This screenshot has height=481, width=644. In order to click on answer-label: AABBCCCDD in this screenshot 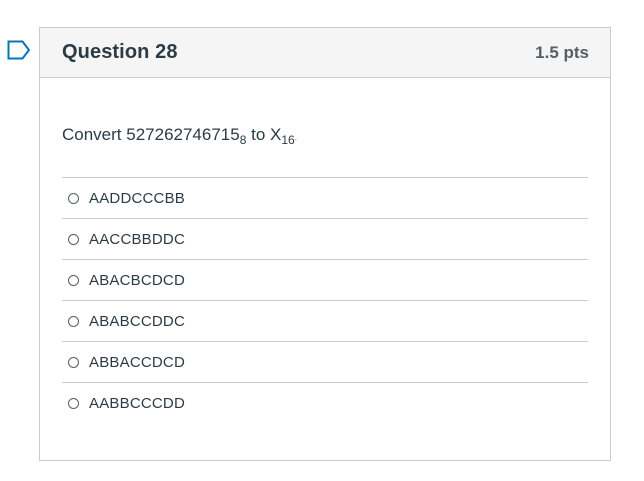, I will do `click(137, 403)`.